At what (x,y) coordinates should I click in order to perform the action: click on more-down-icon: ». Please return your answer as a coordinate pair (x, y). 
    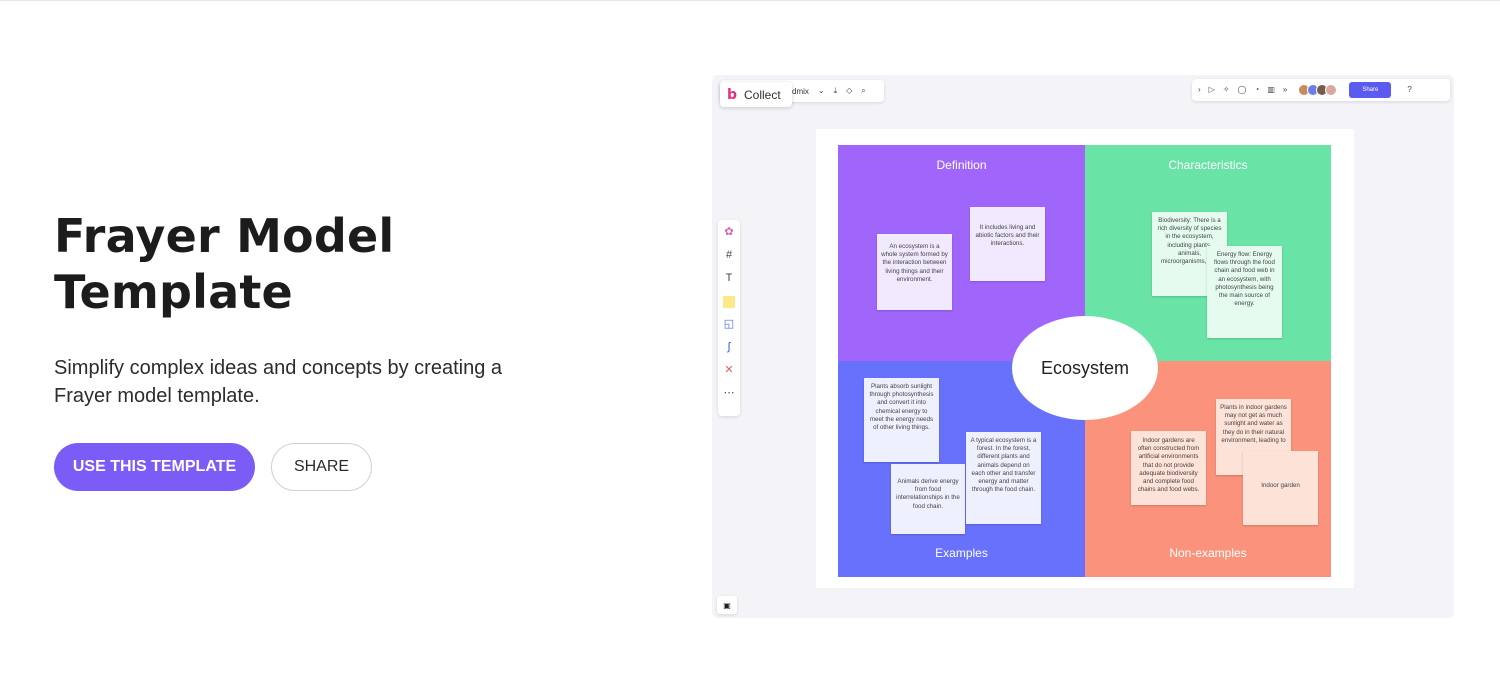
    Looking at the image, I should click on (1285, 90).